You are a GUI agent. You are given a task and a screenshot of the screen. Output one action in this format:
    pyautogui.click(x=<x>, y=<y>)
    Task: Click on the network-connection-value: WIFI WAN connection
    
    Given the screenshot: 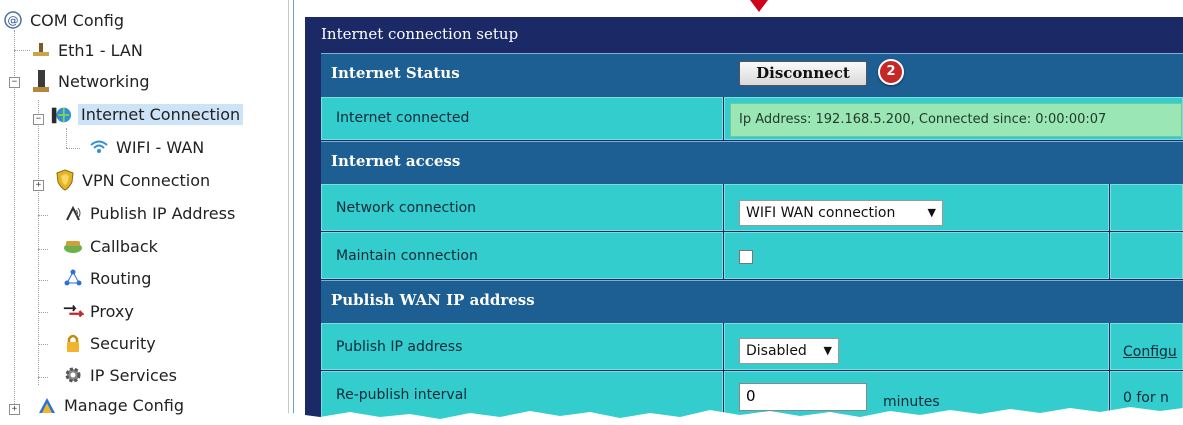 What is the action you would take?
    pyautogui.click(x=821, y=213)
    